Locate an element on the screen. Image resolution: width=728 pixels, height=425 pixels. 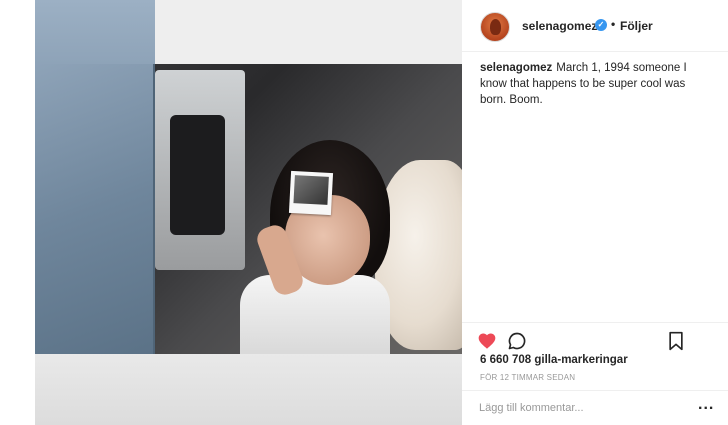
photo-detail-small-polaroid-image is located at coordinates (311, 190).